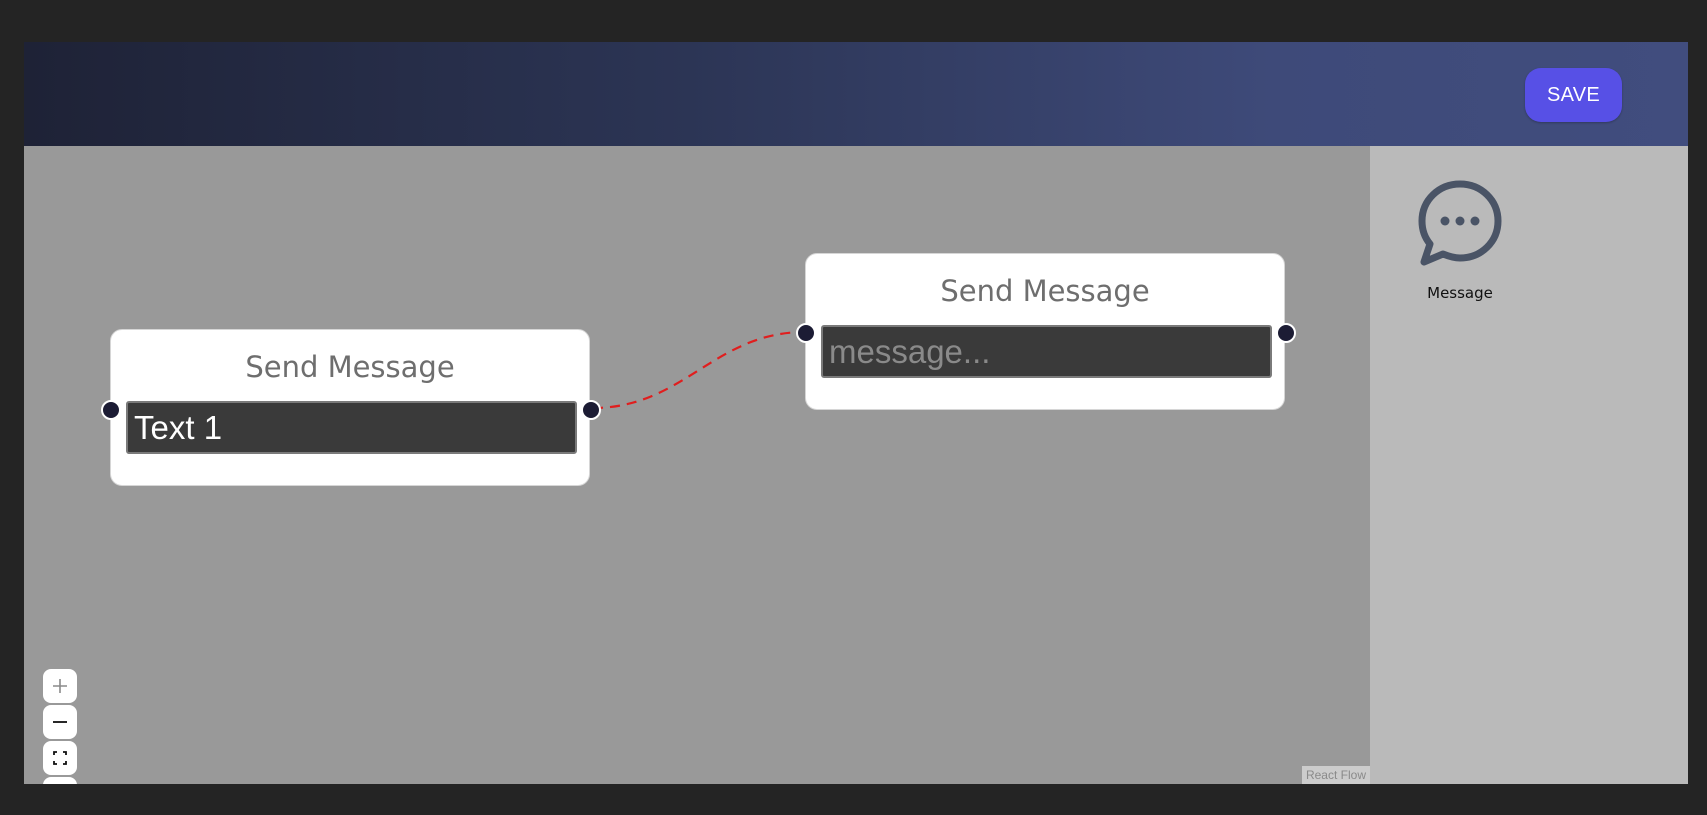 The width and height of the screenshot is (1707, 815). Describe the element at coordinates (856, 94) in the screenshot. I see `header-bar: SAVE` at that location.